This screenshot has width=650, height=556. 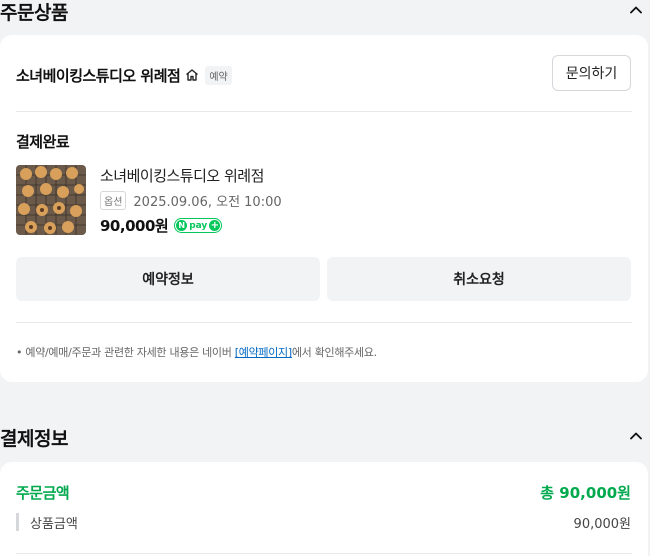 I want to click on store-row: 소녀베이킹스튜디오 위례점 예약, so click(x=124, y=75).